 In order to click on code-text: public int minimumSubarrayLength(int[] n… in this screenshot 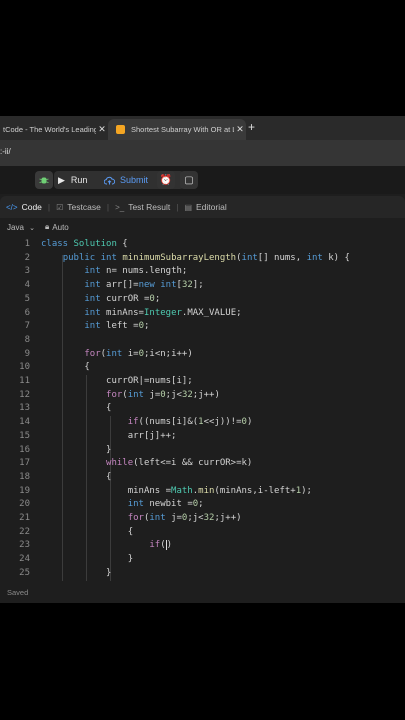, I will do `click(206, 257)`.